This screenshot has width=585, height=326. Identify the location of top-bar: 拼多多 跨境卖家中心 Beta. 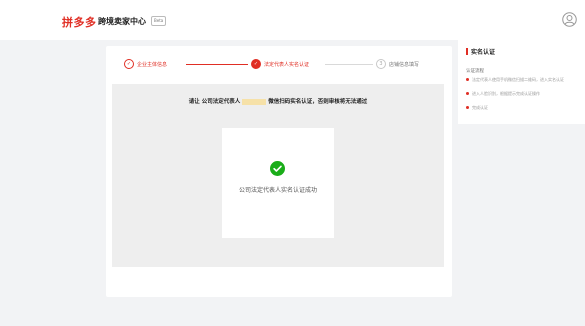
(292, 20).